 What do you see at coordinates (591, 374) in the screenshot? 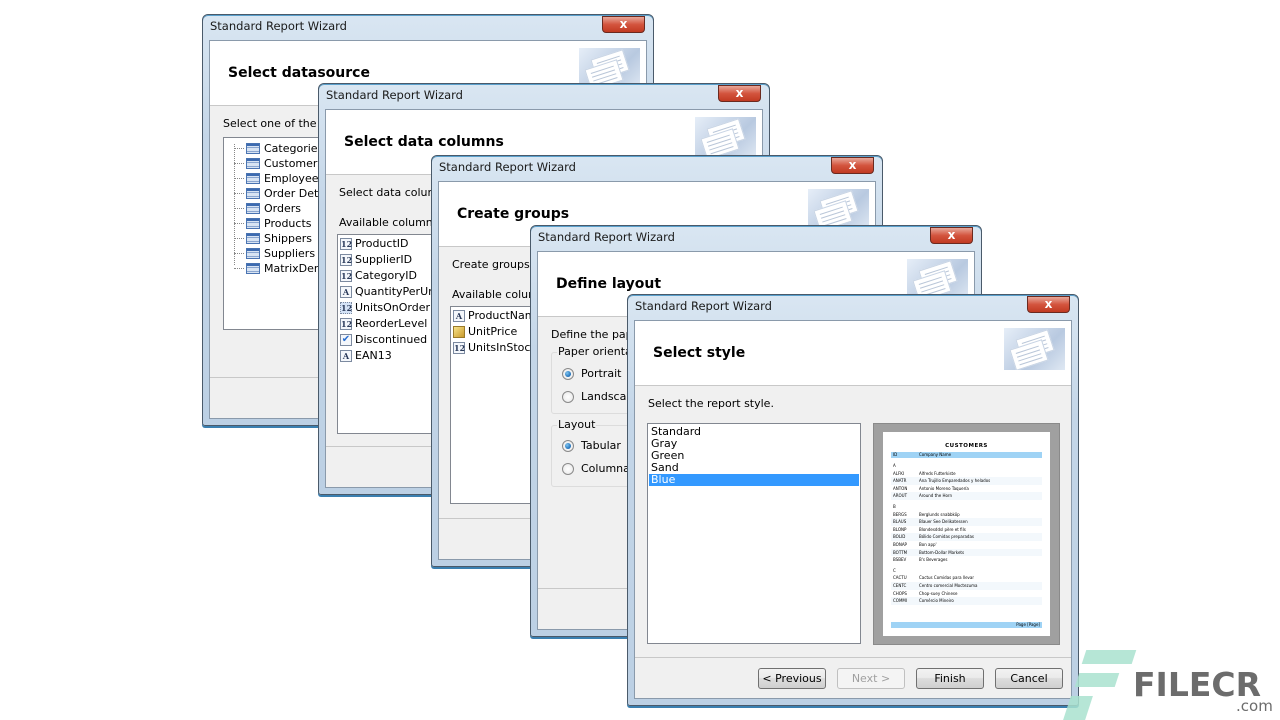
I see `radio-portrait: Portrait` at bounding box center [591, 374].